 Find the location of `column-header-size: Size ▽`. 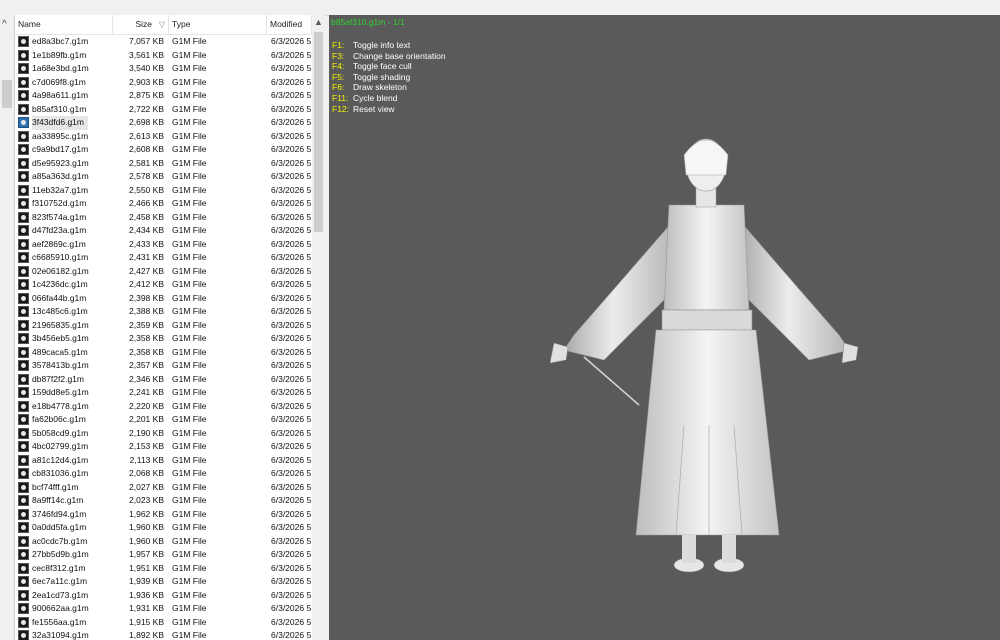

column-header-size: Size ▽ is located at coordinates (141, 24).